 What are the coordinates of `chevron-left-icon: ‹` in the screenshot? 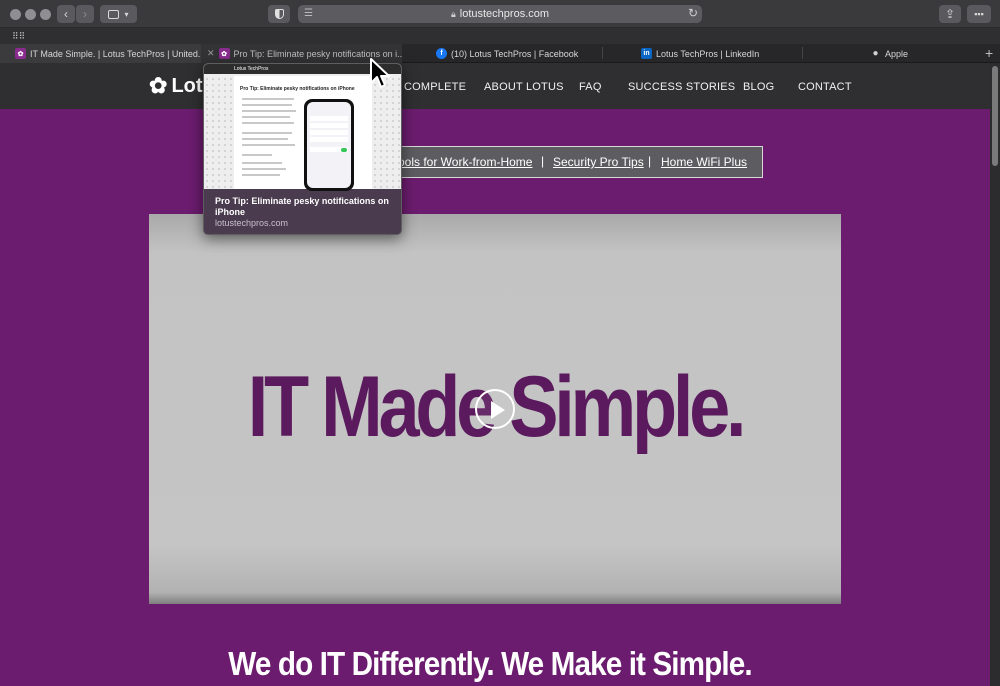 It's located at (66, 14).